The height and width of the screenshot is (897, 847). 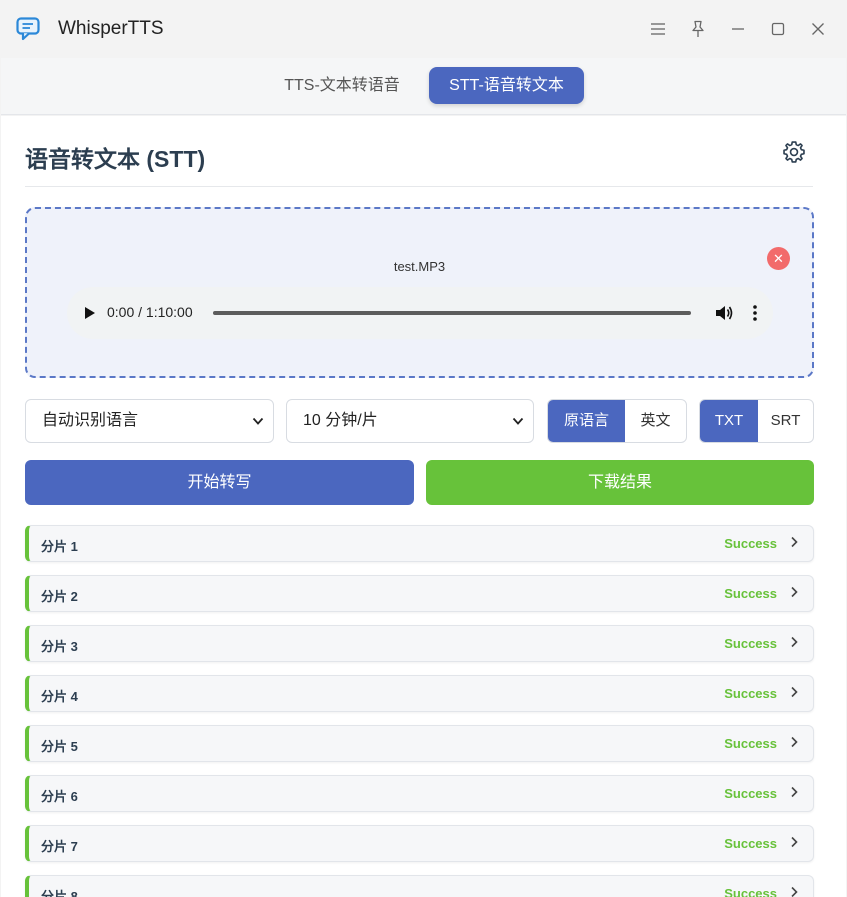 I want to click on maximize-button, so click(x=778, y=29).